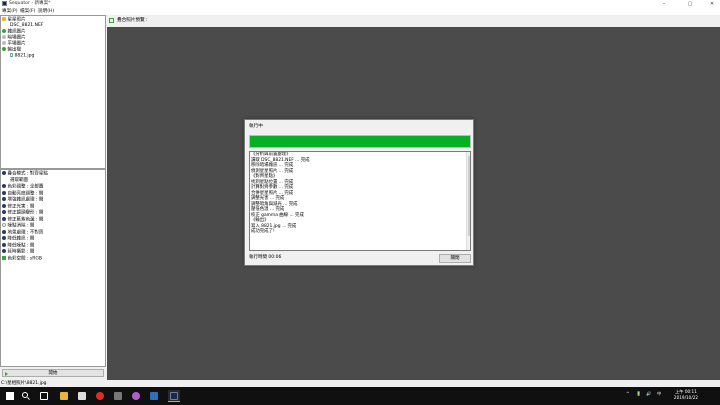 This screenshot has width=720, height=405. I want to click on file-icon, so click(11, 55).